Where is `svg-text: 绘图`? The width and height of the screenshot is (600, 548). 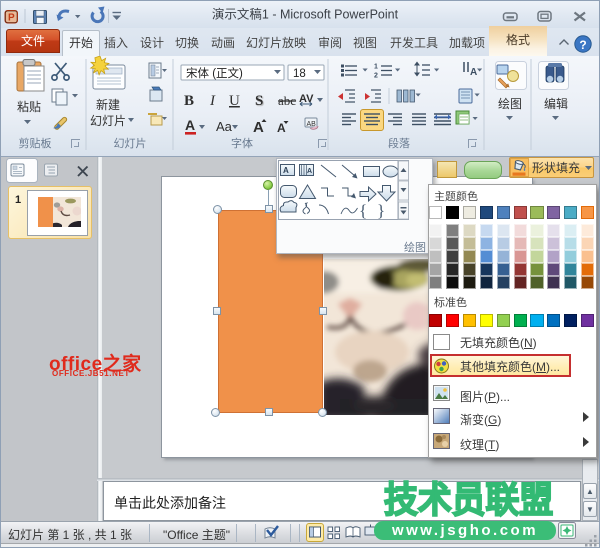 svg-text: 绘图 is located at coordinates (510, 103).